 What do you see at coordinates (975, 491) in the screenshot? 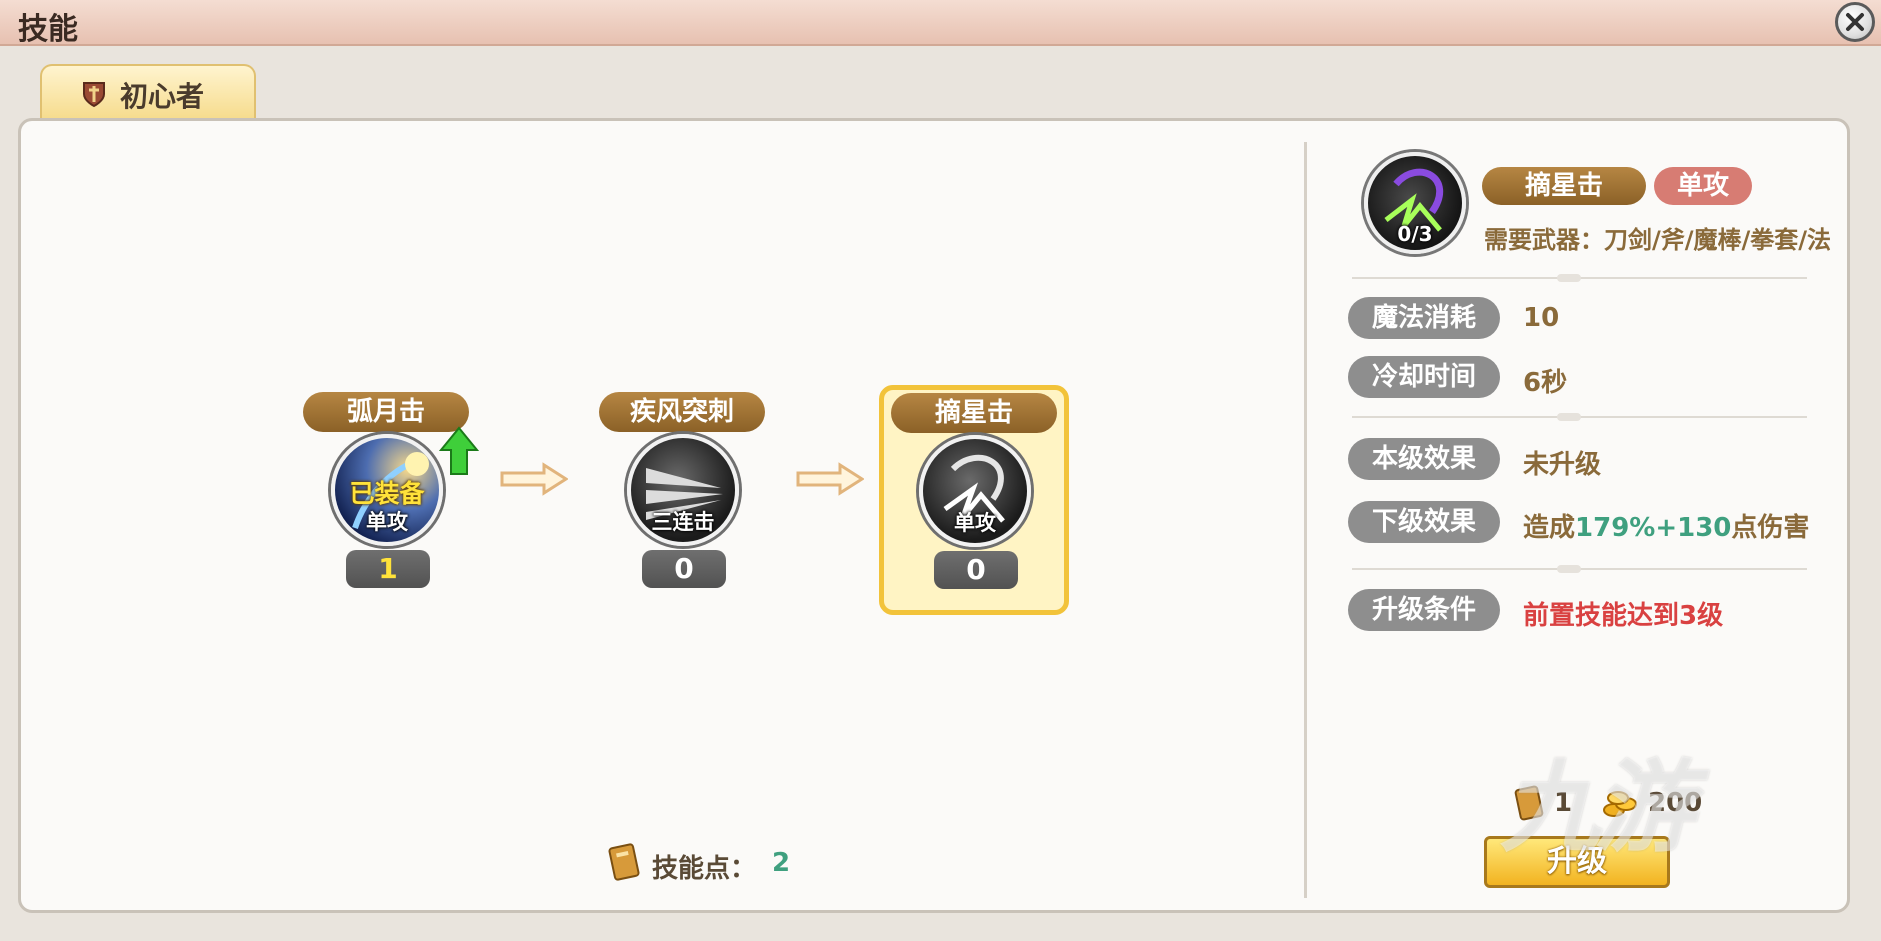
I see `star-pick-skill-icon: 单攻` at bounding box center [975, 491].